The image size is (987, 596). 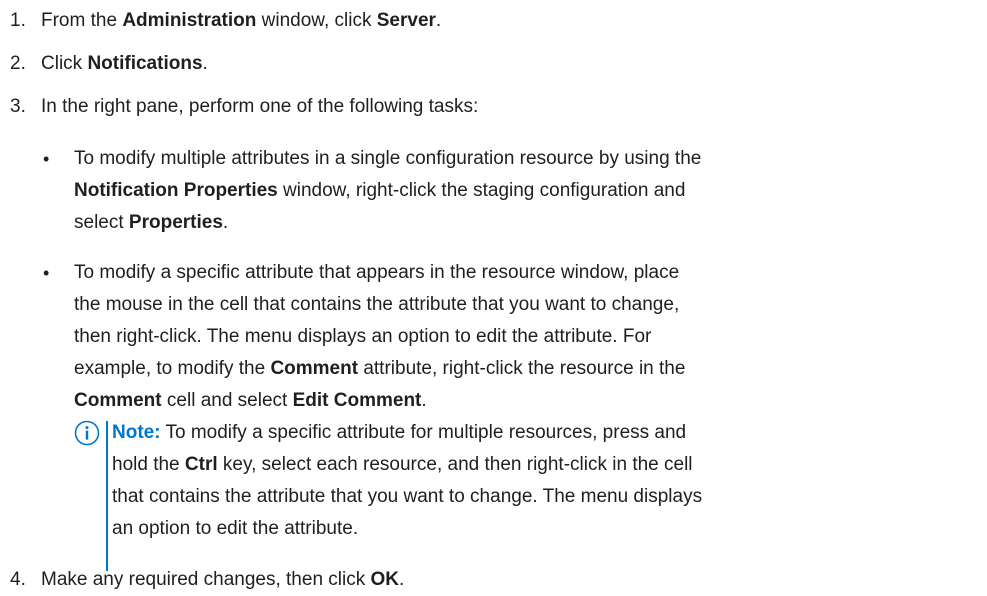 I want to click on edit-comment-term: Edit Comment, so click(x=357, y=400).